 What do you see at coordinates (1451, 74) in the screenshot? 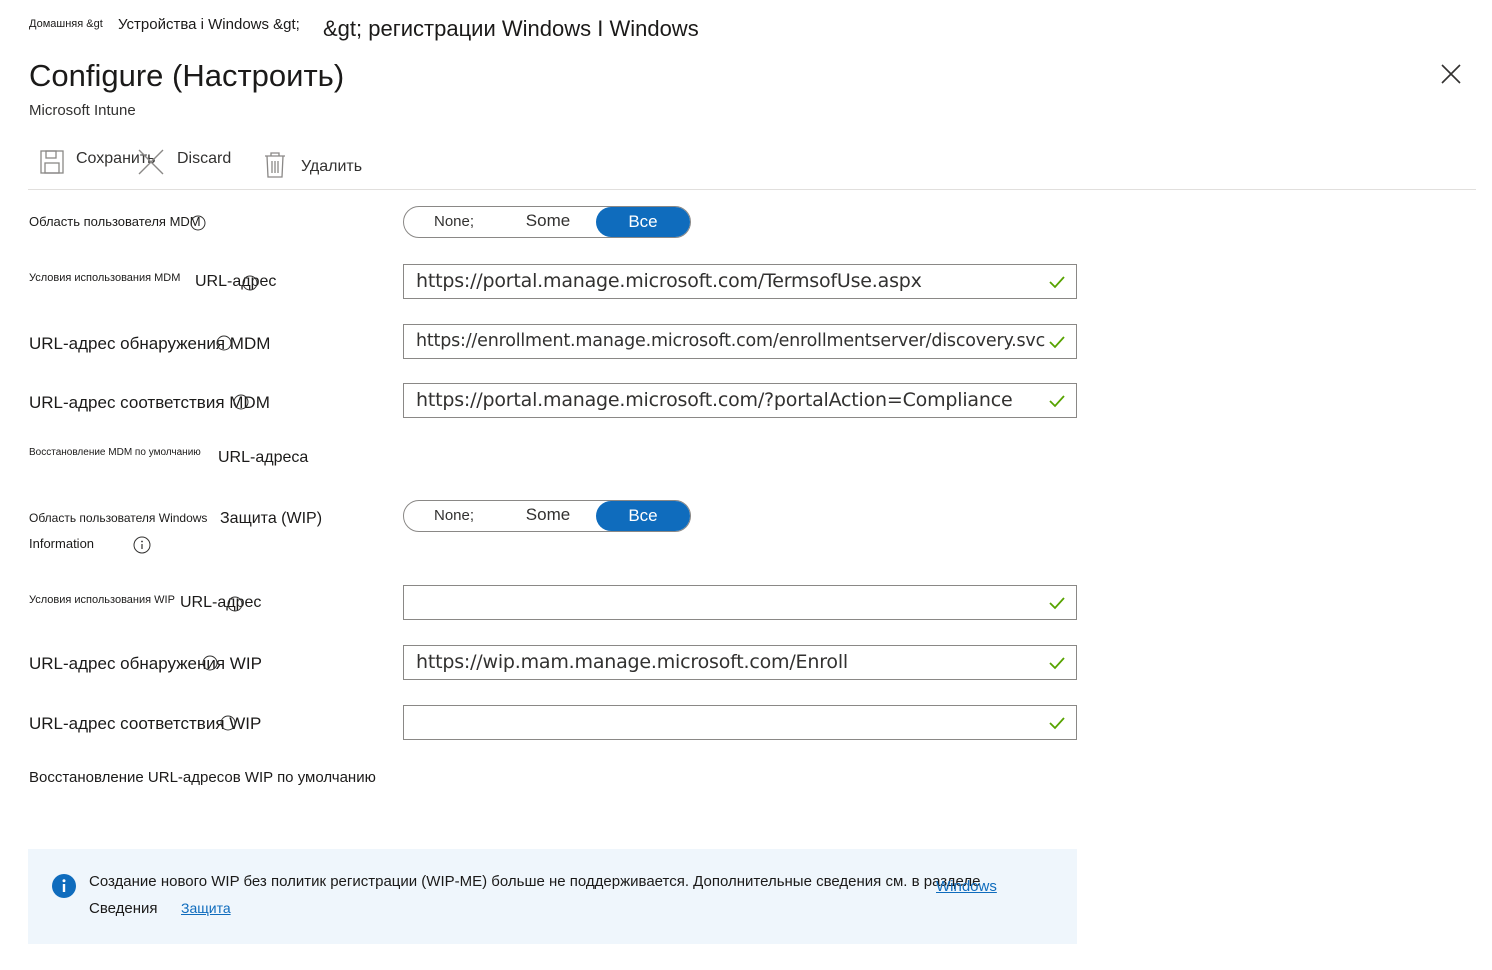
I see `close-icon` at bounding box center [1451, 74].